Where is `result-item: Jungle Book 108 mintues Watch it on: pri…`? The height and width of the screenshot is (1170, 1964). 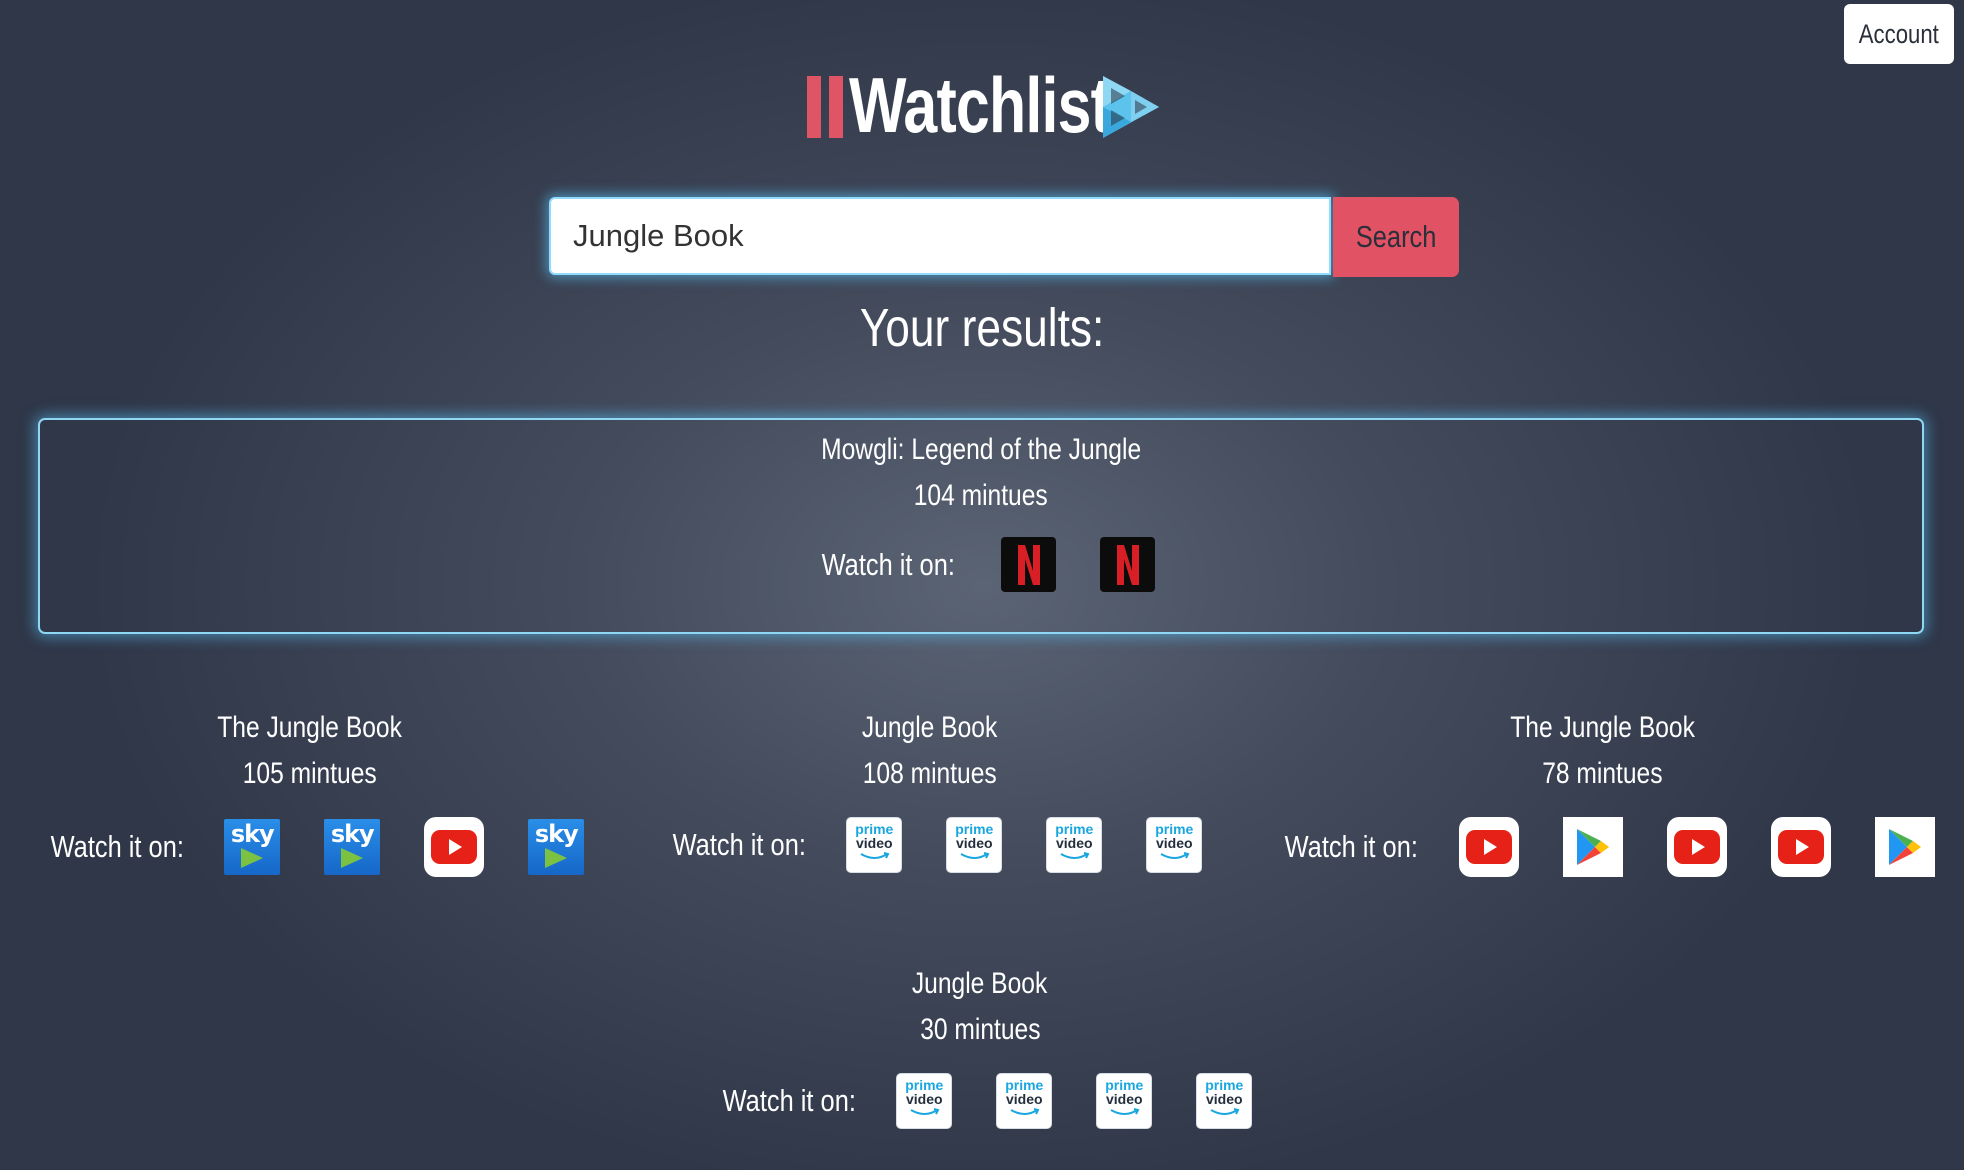
result-item: Jungle Book 108 mintues Watch it on: pri… is located at coordinates (930, 789).